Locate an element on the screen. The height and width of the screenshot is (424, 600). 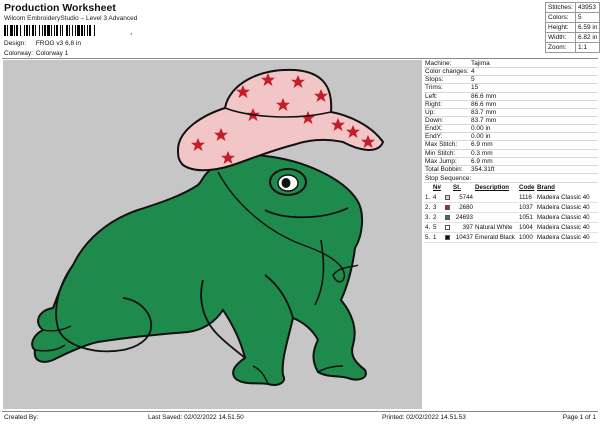
stop-sequence-row: 3. 2 24693 1051 Madeira Classic 40 is located at coordinates (511, 218).